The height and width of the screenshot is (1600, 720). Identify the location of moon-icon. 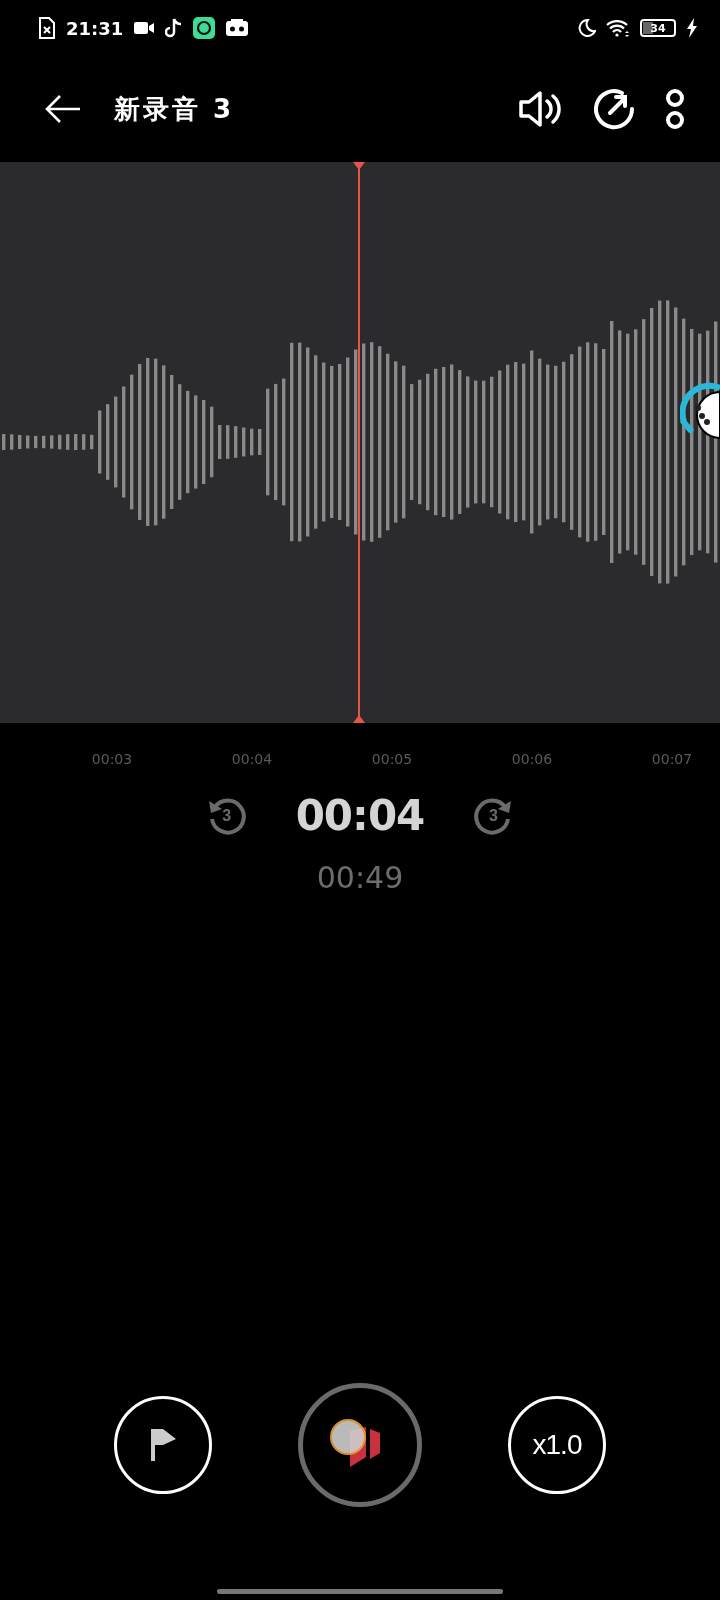
(587, 28).